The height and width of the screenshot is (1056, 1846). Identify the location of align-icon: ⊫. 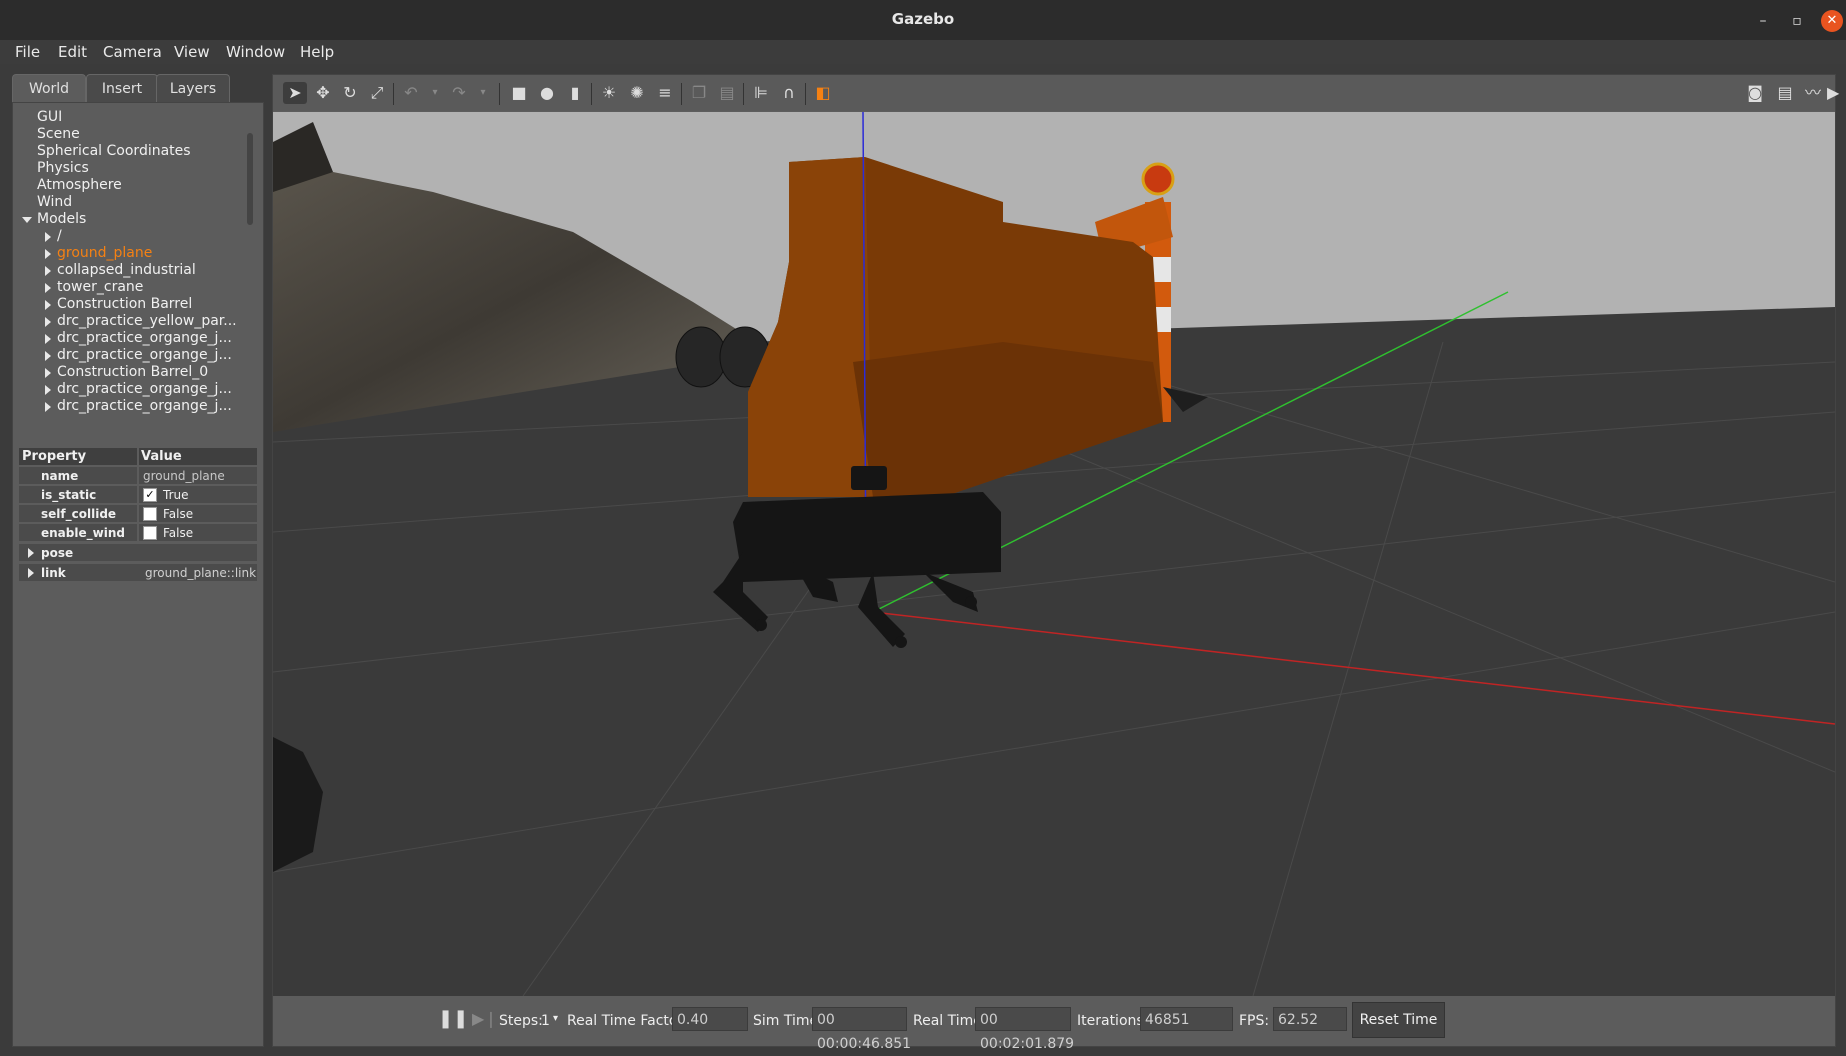
(761, 93).